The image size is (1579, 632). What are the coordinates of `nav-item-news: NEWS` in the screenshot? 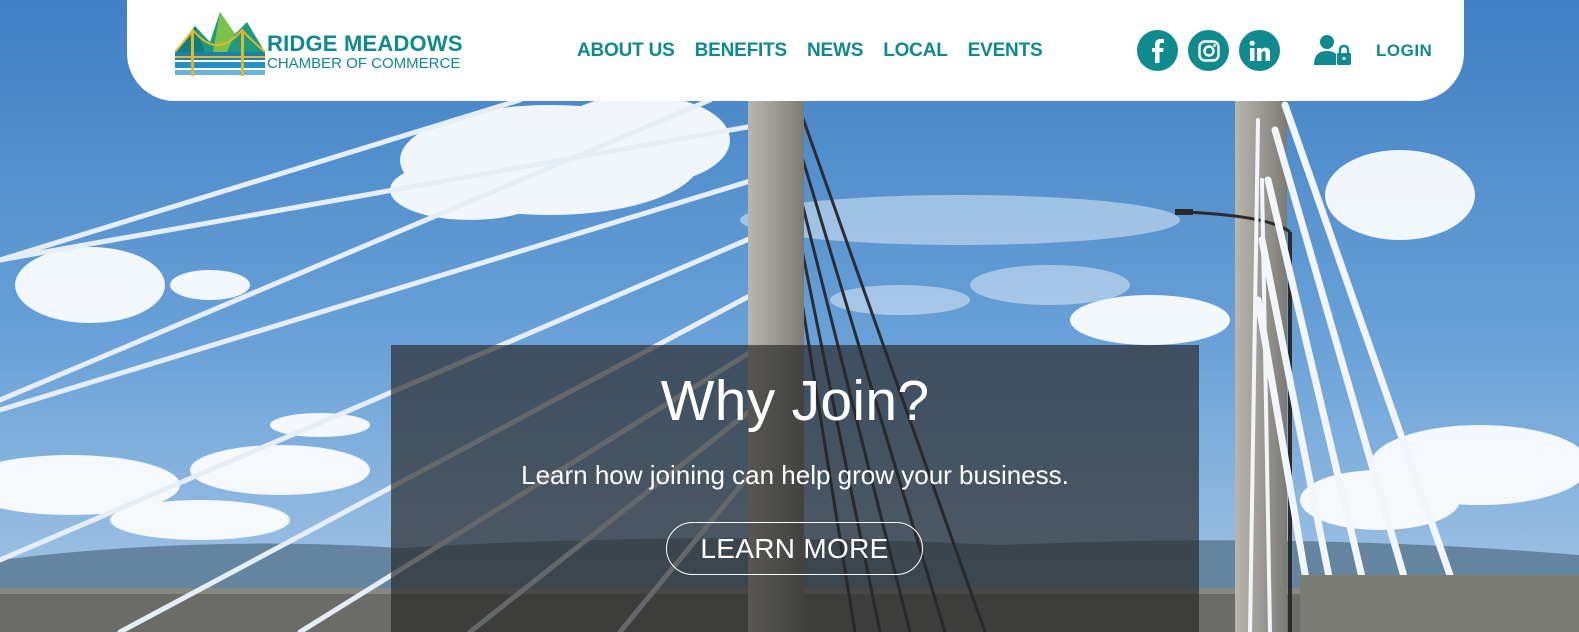 It's located at (835, 51).